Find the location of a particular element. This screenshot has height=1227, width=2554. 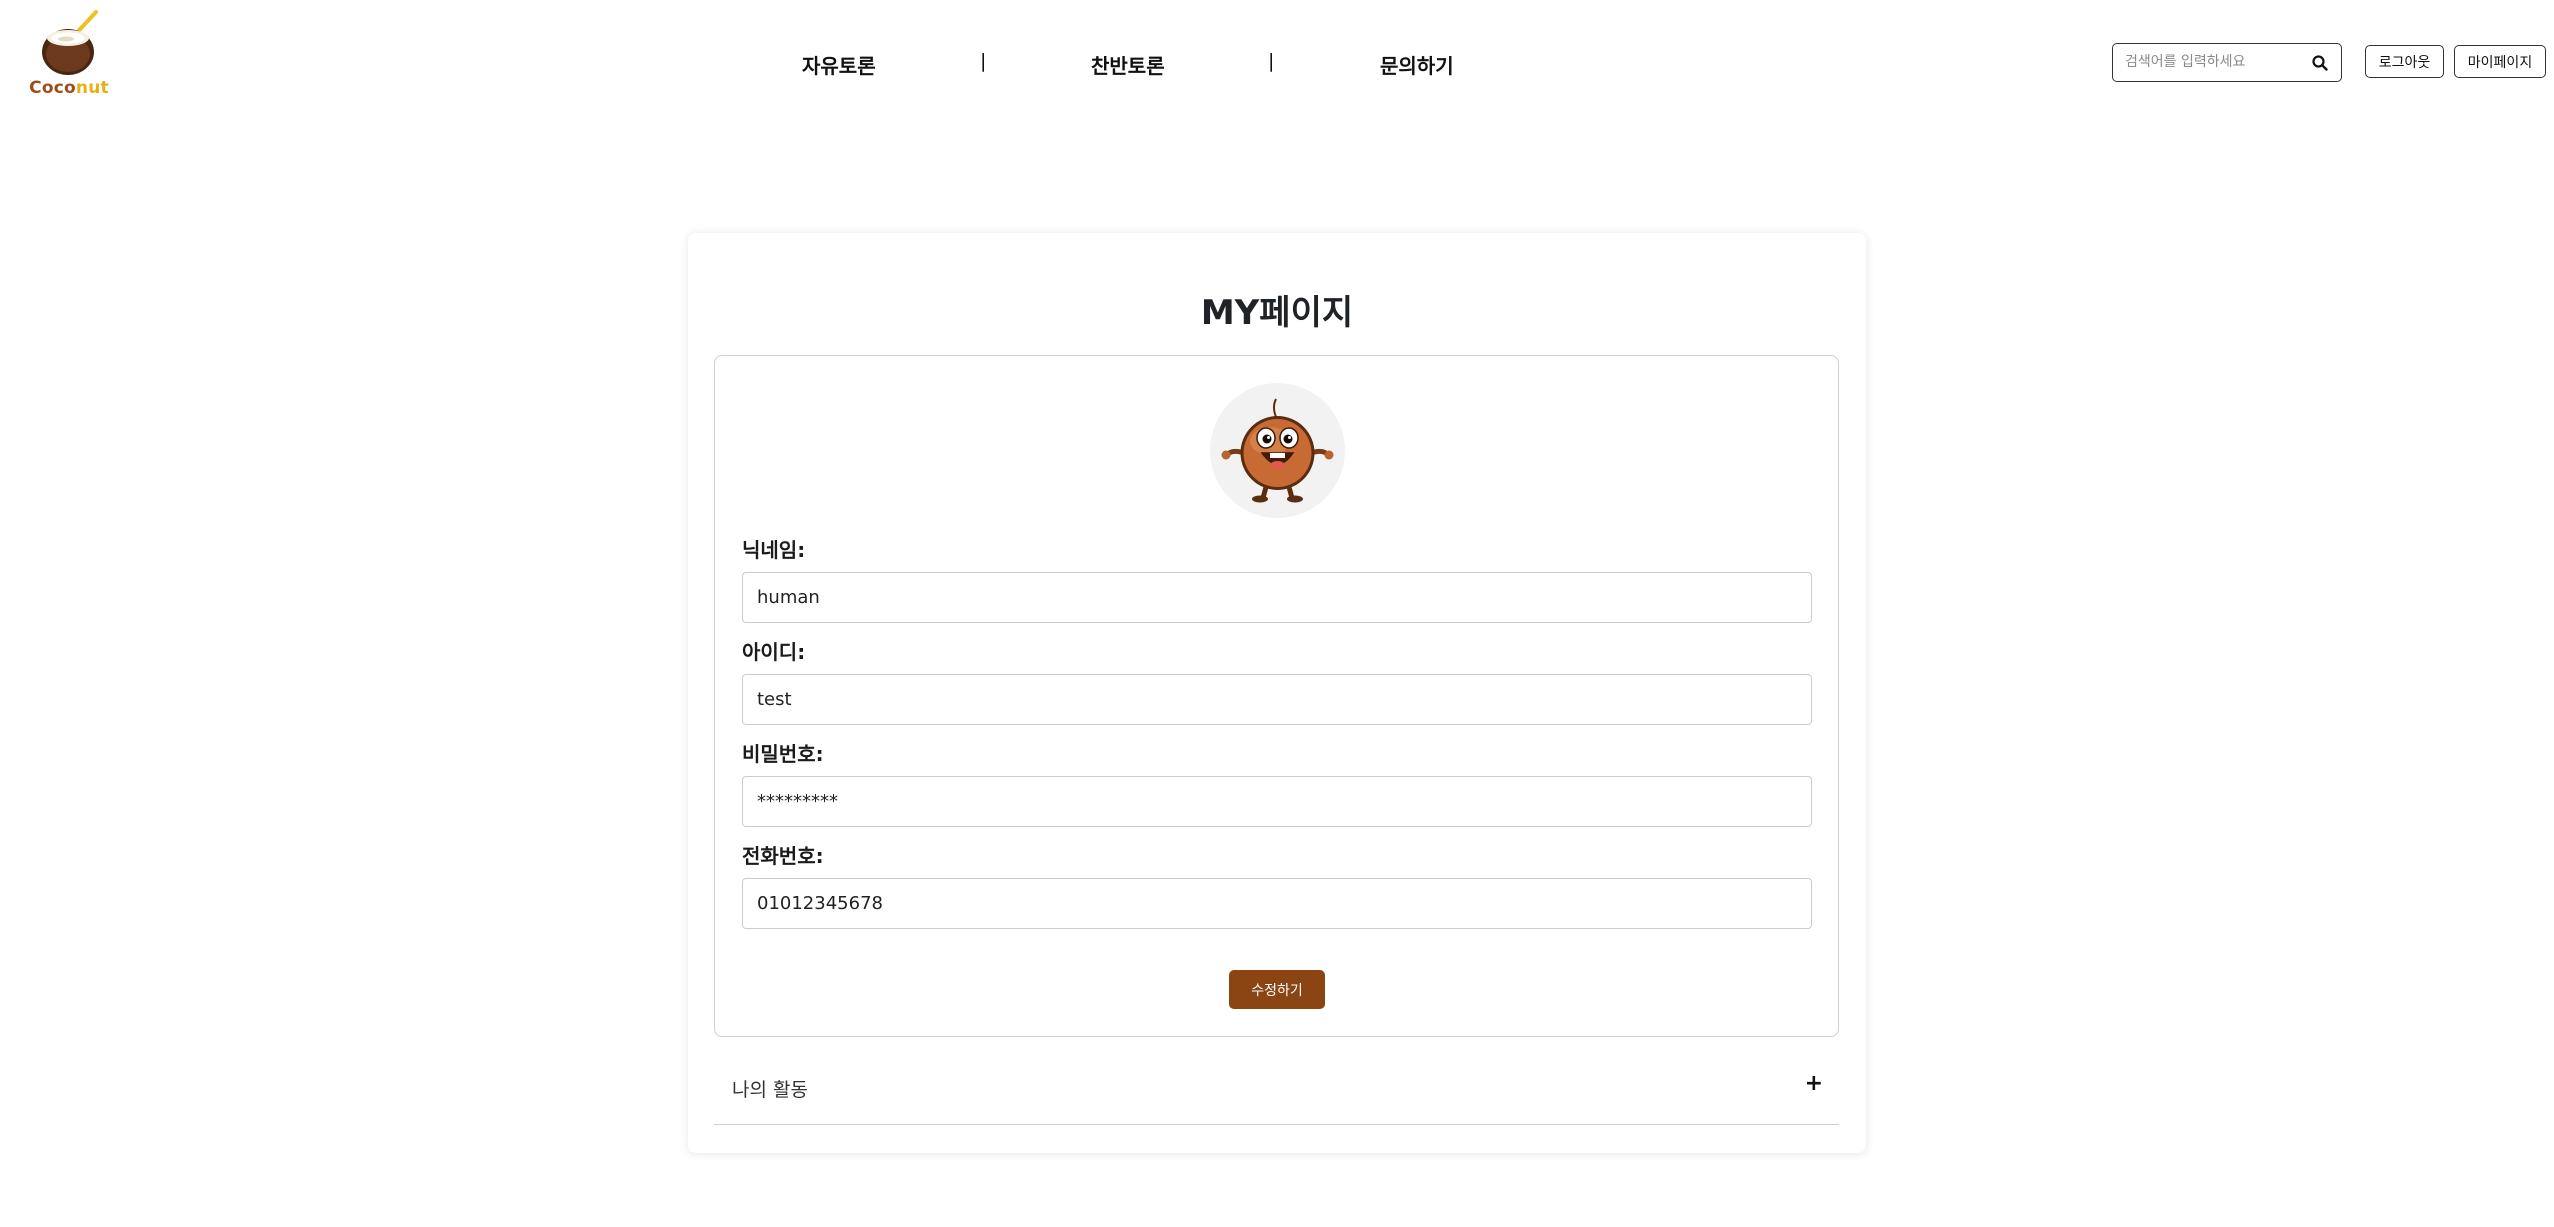

logout-button: 로그아웃 is located at coordinates (2404, 61).